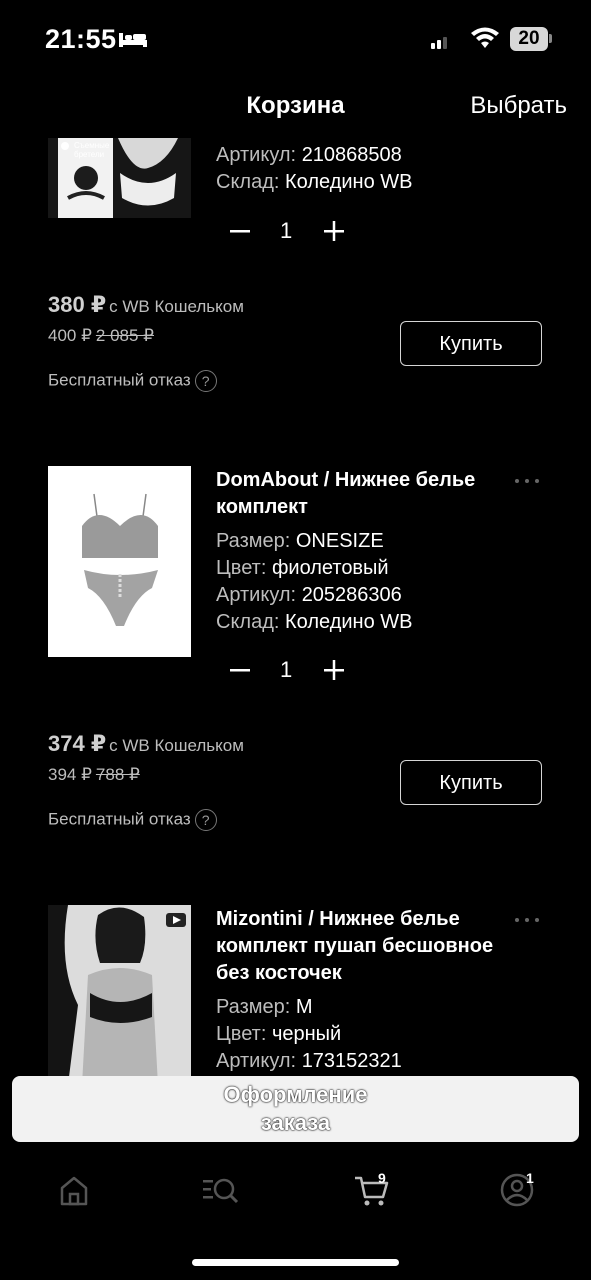 This screenshot has width=591, height=1280. I want to click on product-photo-lingerie-set, so click(119, 561).